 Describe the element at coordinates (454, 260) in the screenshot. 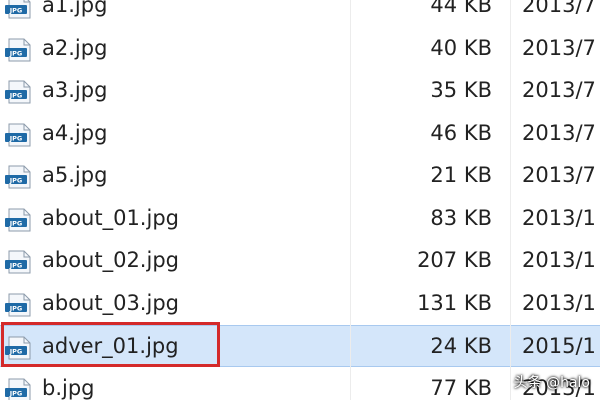

I see `file-size: 207 KB` at that location.